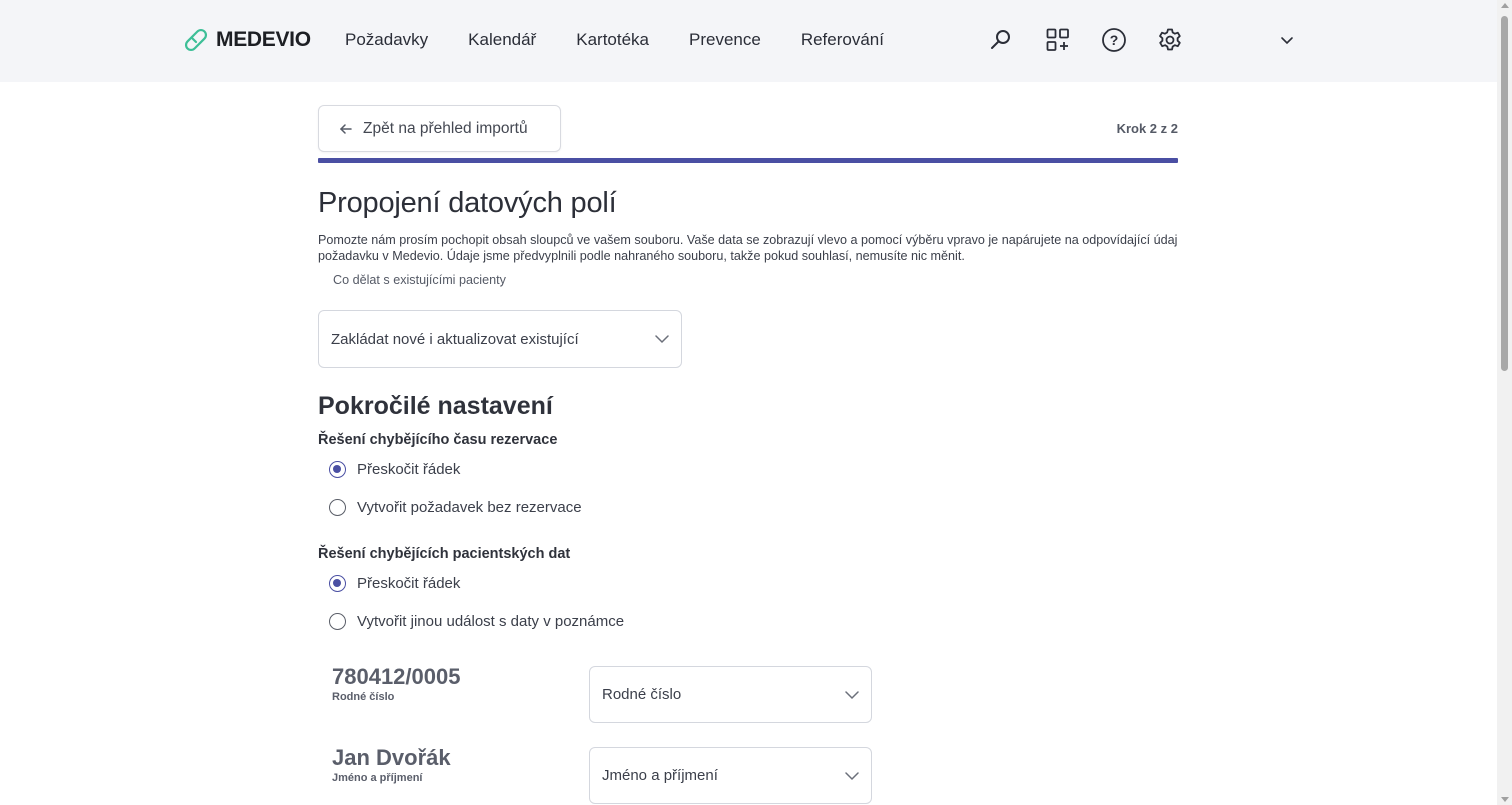  What do you see at coordinates (642, 694) in the screenshot?
I see `mapping-selected-value: Rodné číslo` at bounding box center [642, 694].